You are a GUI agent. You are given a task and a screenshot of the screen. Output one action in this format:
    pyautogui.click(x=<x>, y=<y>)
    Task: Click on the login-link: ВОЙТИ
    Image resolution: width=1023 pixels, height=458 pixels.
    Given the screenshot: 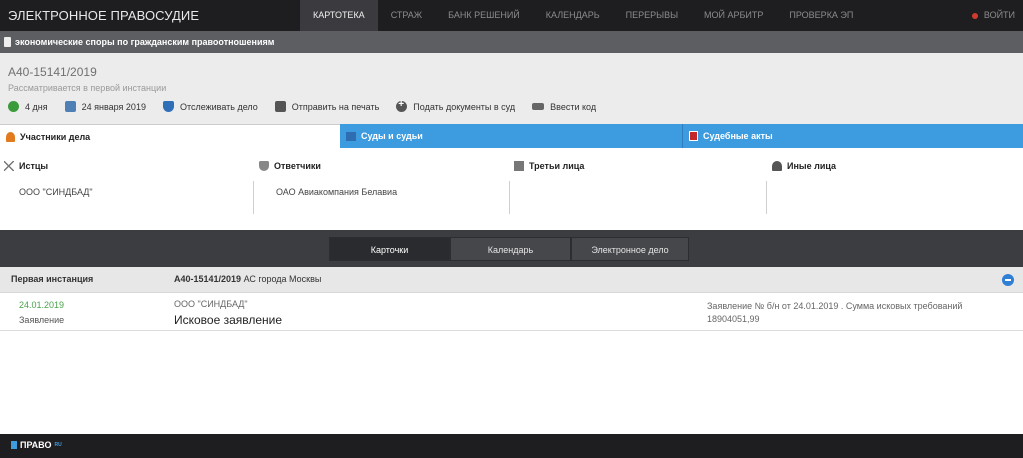 What is the action you would take?
    pyautogui.click(x=993, y=15)
    